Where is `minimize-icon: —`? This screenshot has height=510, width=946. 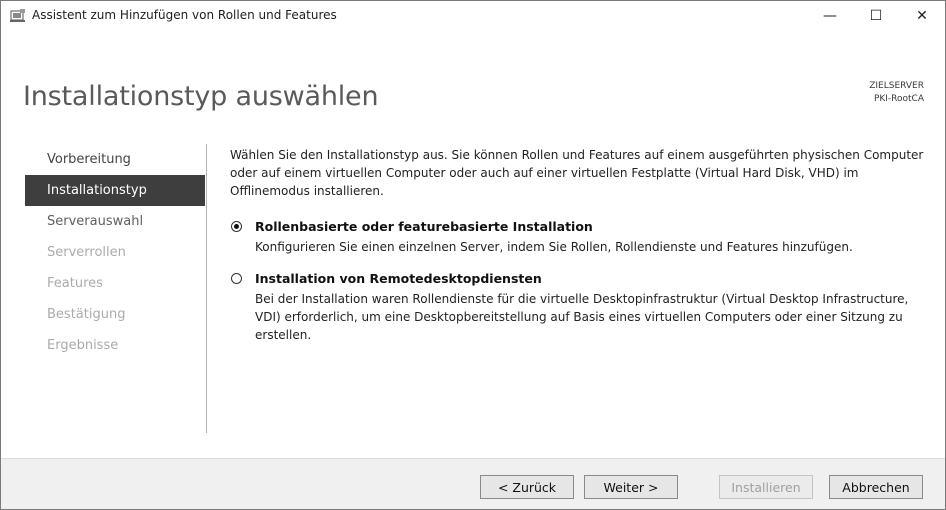 minimize-icon: — is located at coordinates (830, 16).